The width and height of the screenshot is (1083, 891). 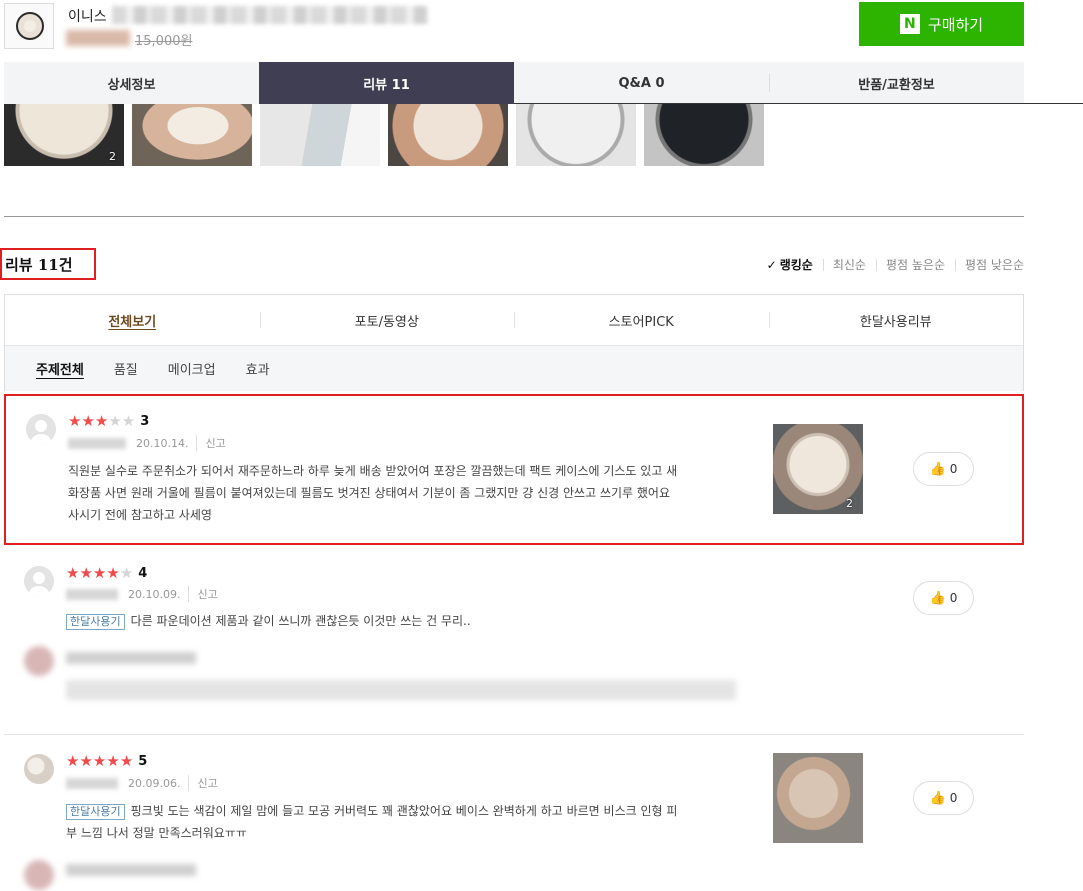 I want to click on sort-options: ✓ 랭킹순 최신순 평점 높은순 평점 낮은순, so click(x=895, y=264).